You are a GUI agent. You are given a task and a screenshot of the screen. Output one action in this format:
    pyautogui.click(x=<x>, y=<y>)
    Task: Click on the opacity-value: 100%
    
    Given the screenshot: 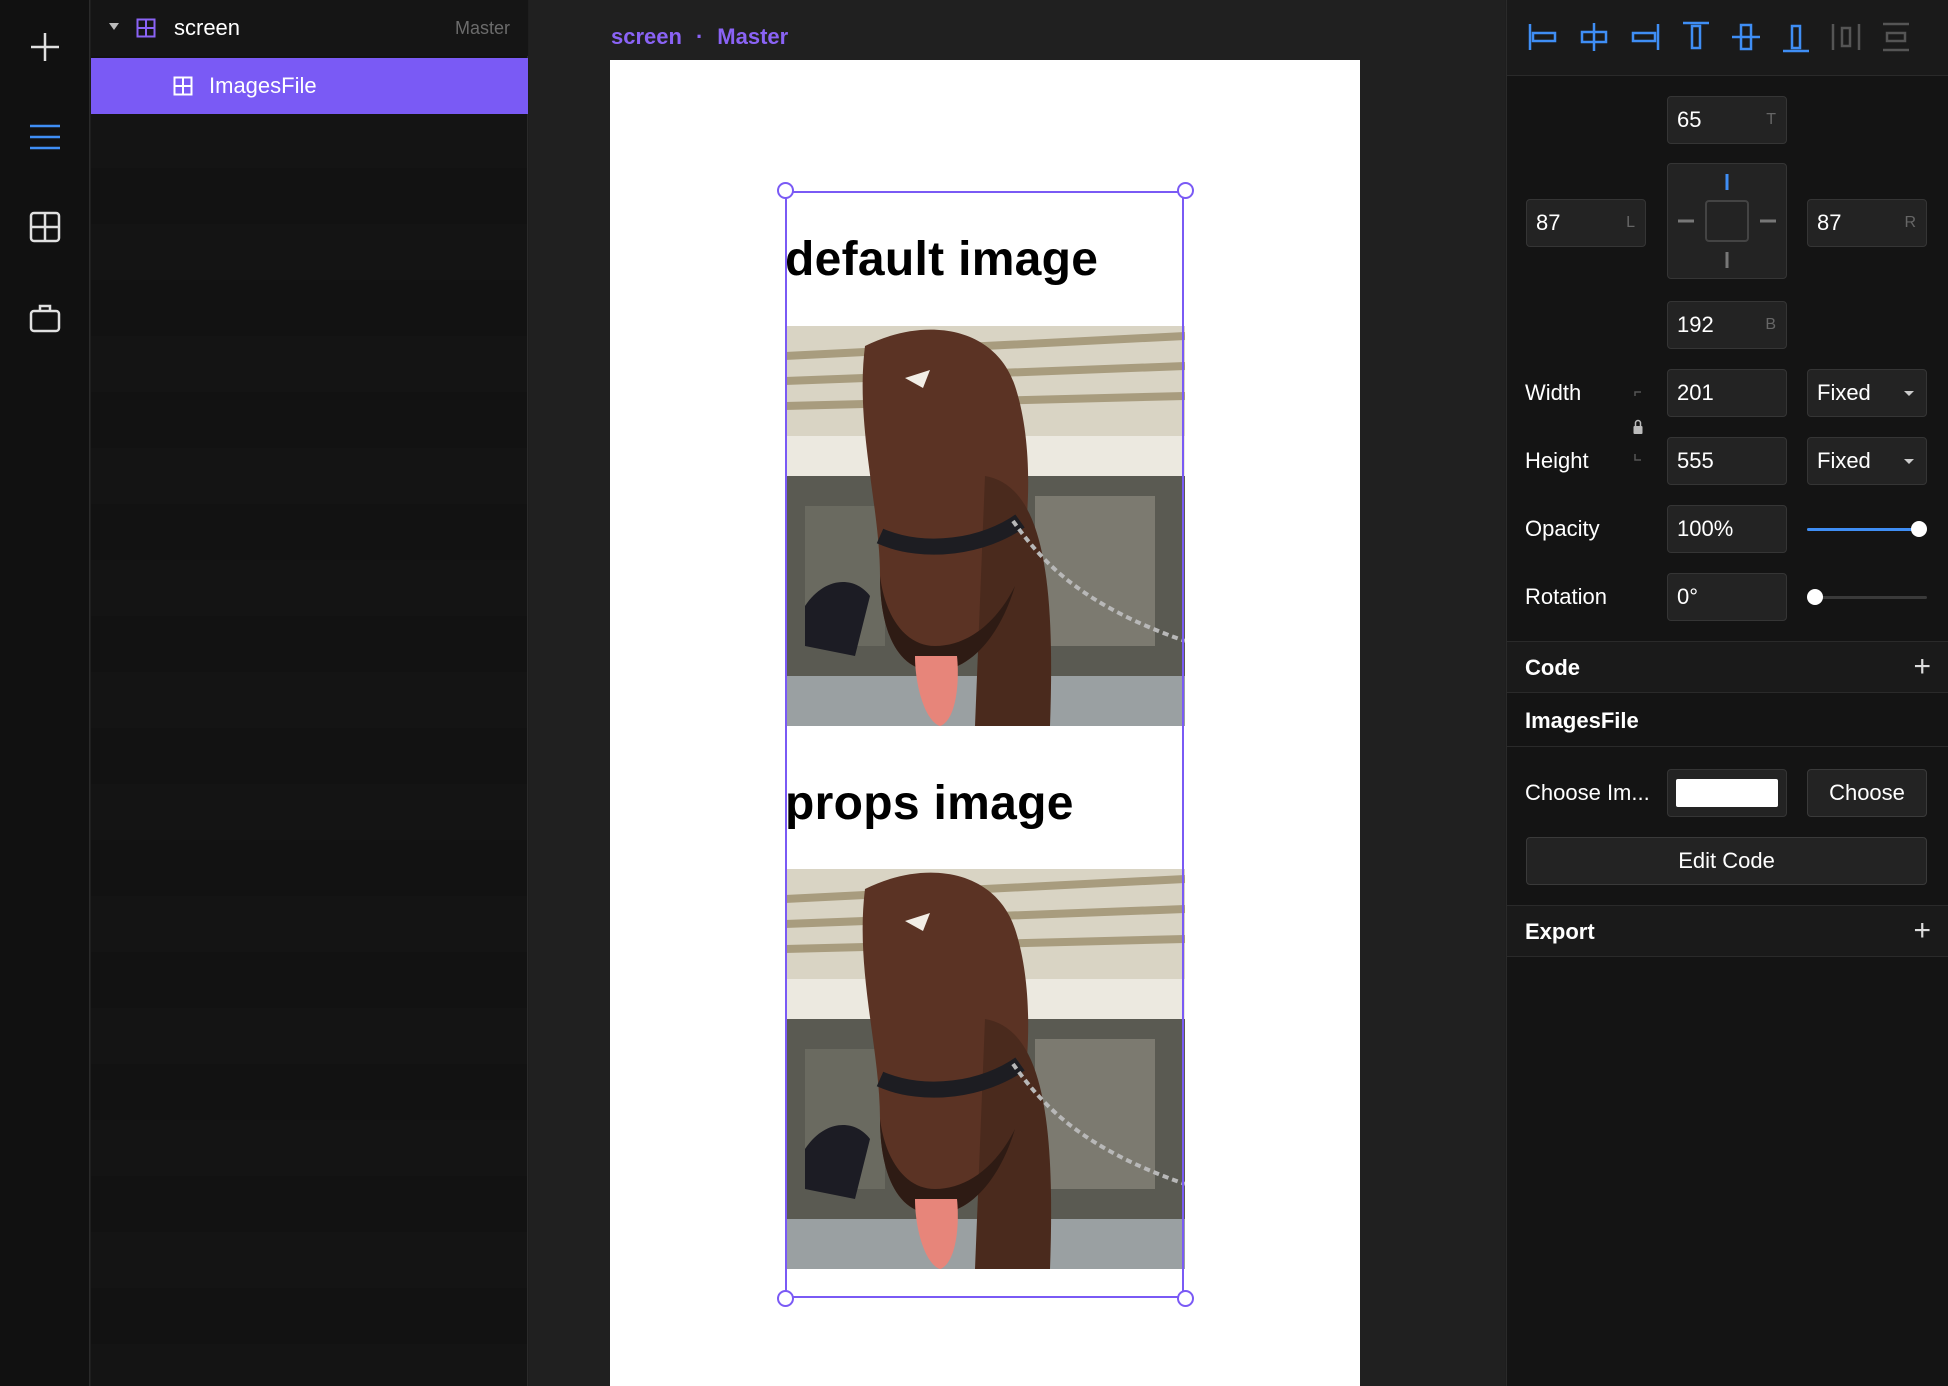 What is the action you would take?
    pyautogui.click(x=1705, y=528)
    